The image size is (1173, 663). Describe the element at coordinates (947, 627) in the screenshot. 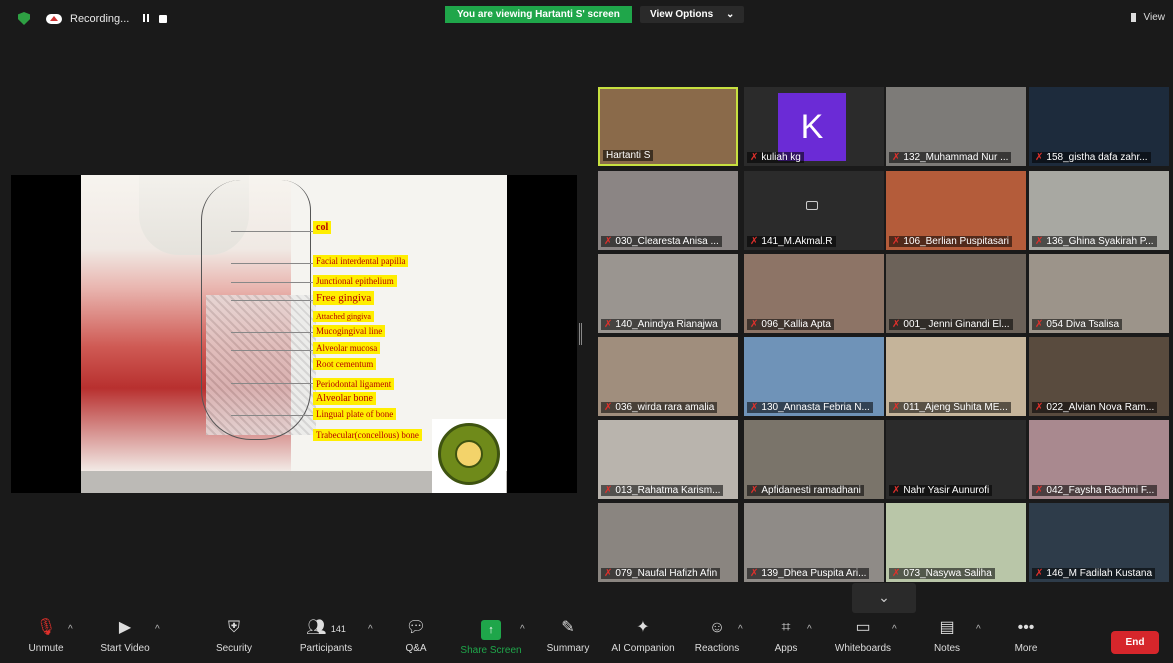

I see `notes-icon: ▤` at that location.